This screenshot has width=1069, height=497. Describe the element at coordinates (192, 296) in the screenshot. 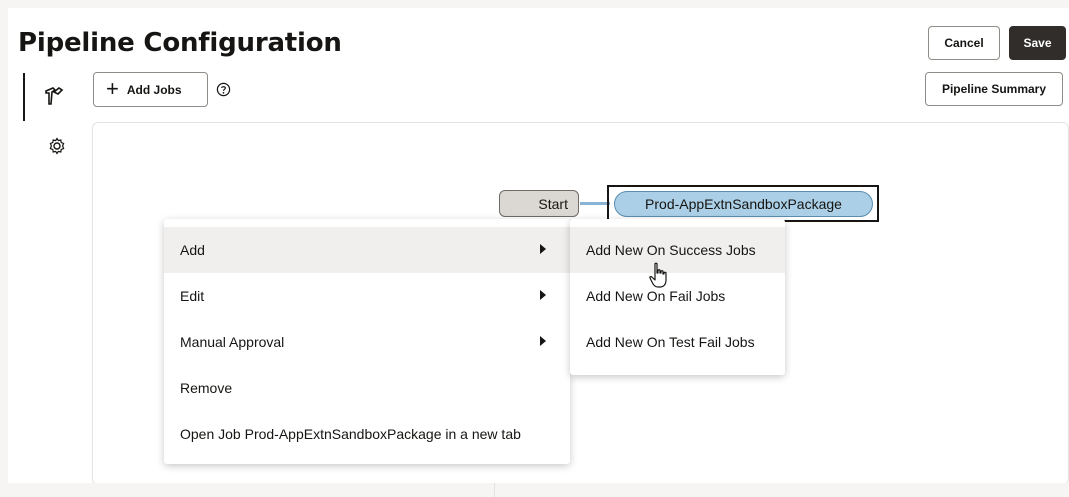

I see `menu-item-label: Edit` at that location.